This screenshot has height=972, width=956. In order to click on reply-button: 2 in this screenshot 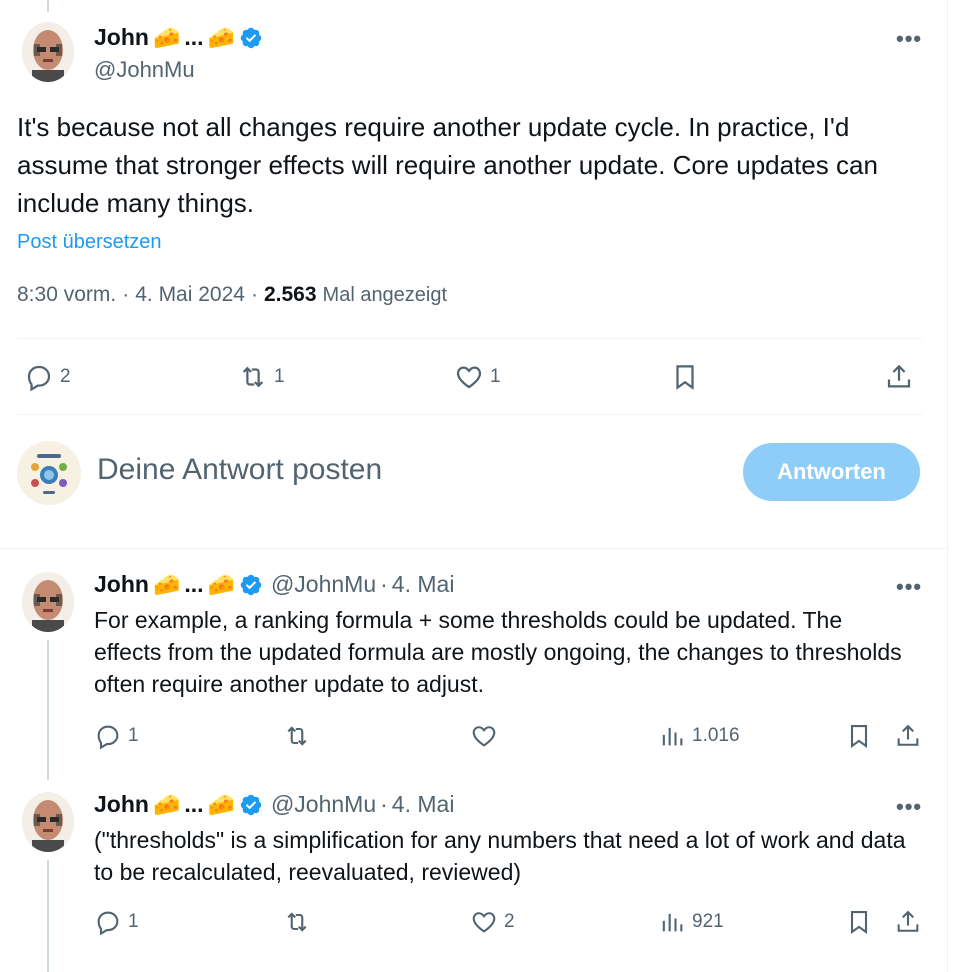, I will do `click(47, 377)`.